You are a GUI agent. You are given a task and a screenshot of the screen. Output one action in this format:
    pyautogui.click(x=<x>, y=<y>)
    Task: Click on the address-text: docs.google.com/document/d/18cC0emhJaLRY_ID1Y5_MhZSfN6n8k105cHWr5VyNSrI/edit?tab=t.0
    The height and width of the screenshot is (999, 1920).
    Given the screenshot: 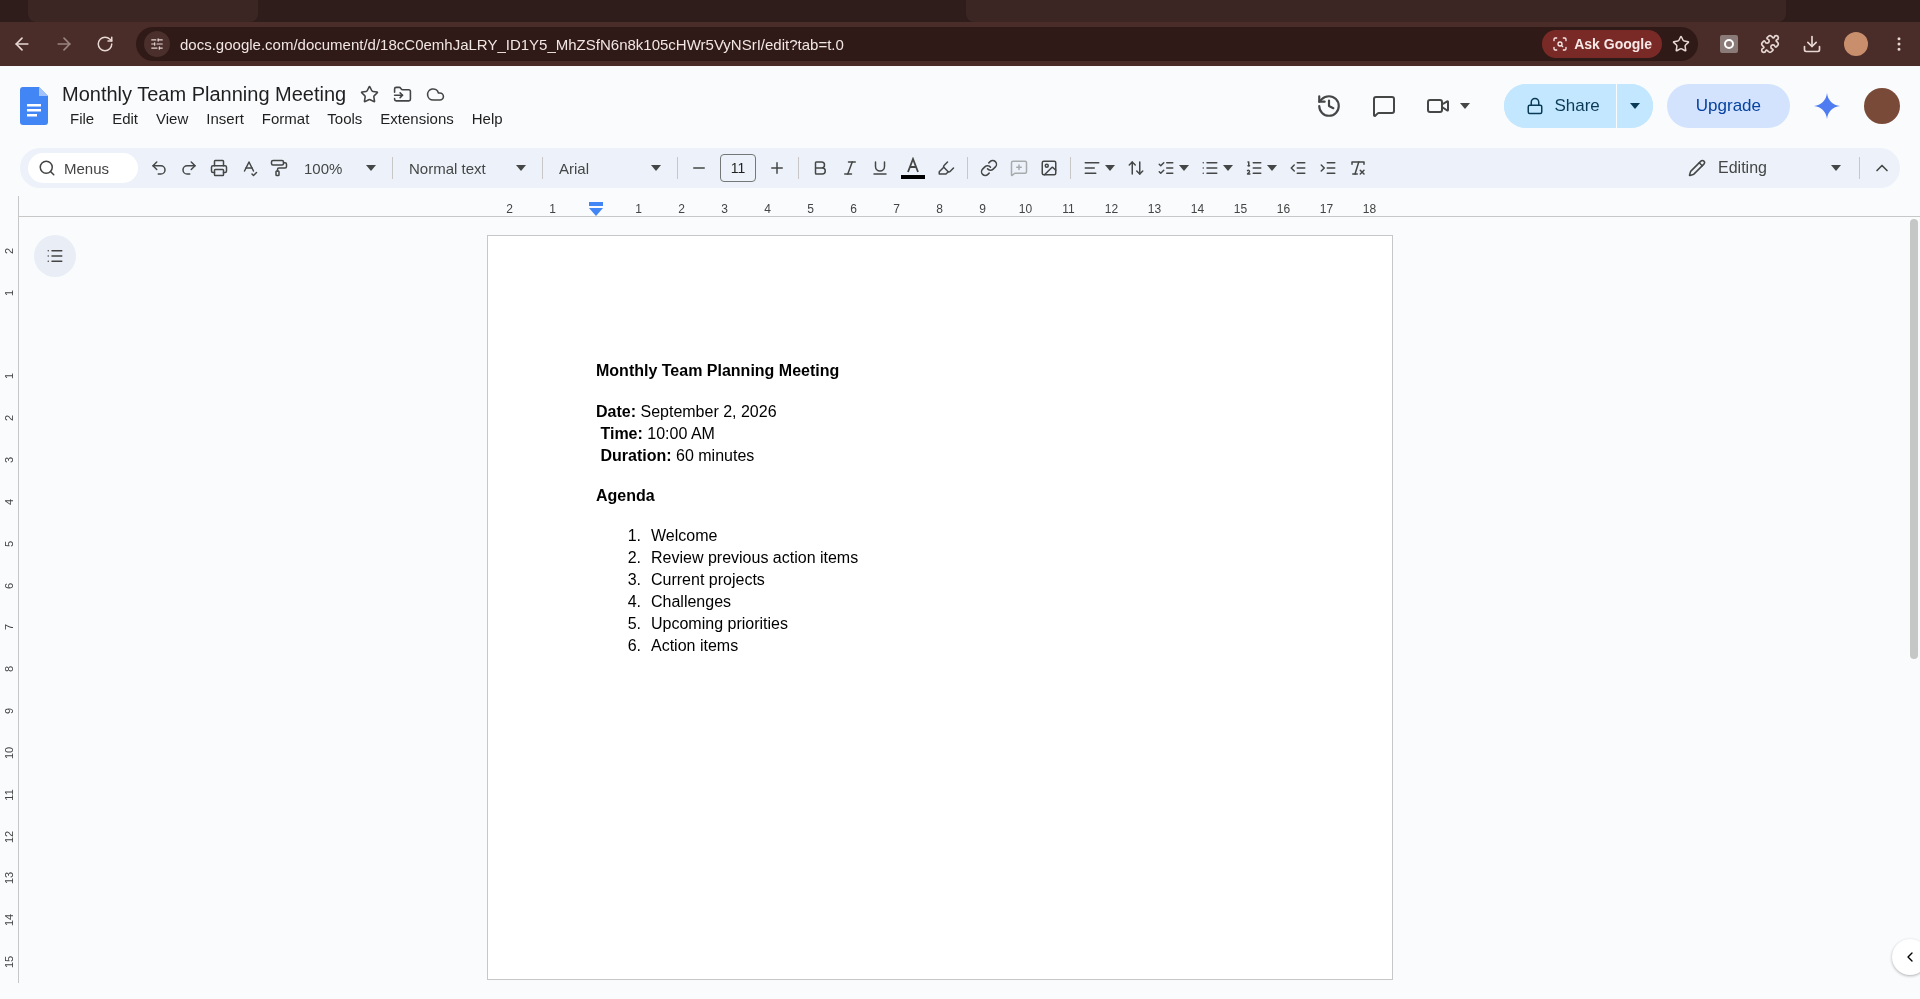 What is the action you would take?
    pyautogui.click(x=856, y=44)
    